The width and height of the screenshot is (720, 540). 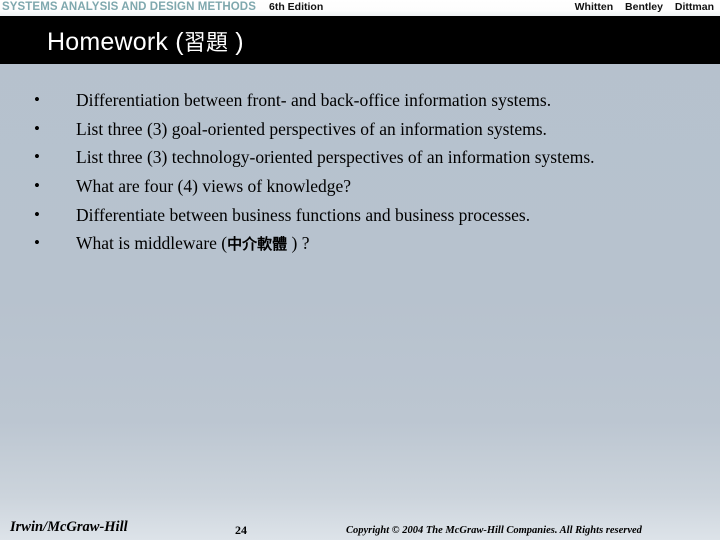 What do you see at coordinates (115, 42) in the screenshot?
I see `slide-title-latin: Homework (` at bounding box center [115, 42].